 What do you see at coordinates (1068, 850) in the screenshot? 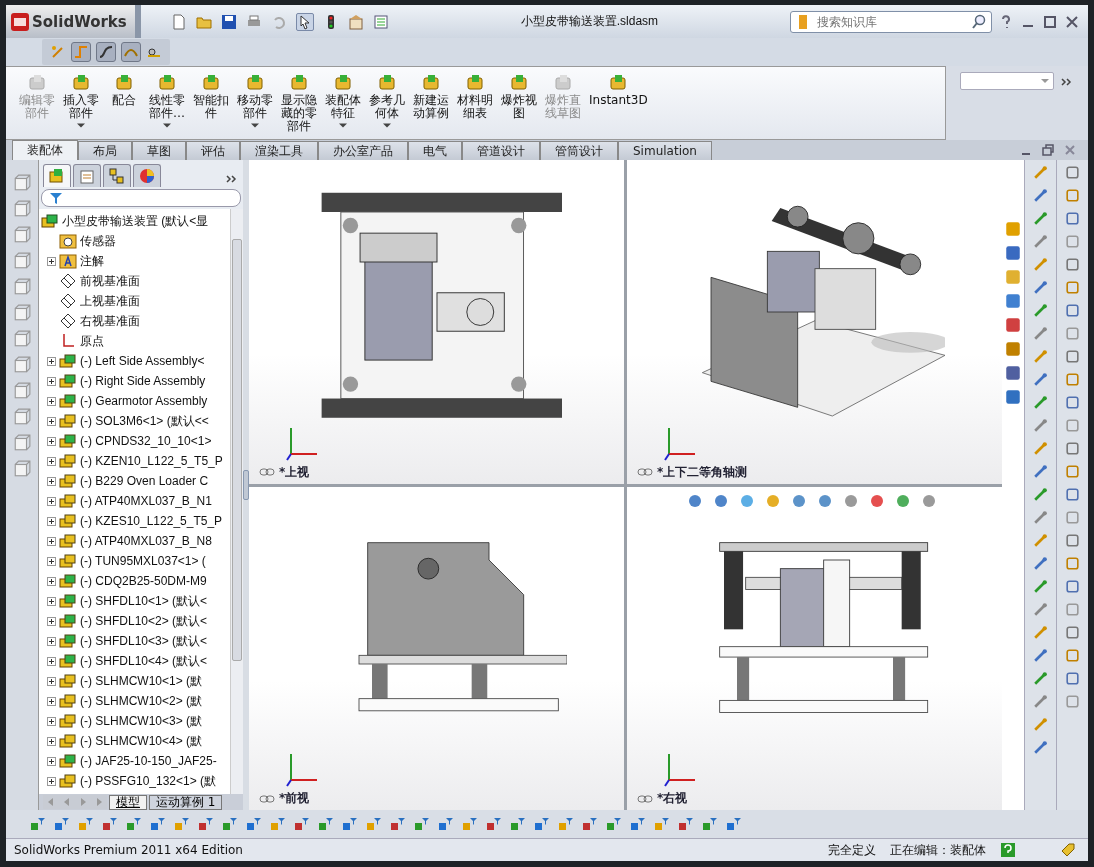
I see `tag-icon` at bounding box center [1068, 850].